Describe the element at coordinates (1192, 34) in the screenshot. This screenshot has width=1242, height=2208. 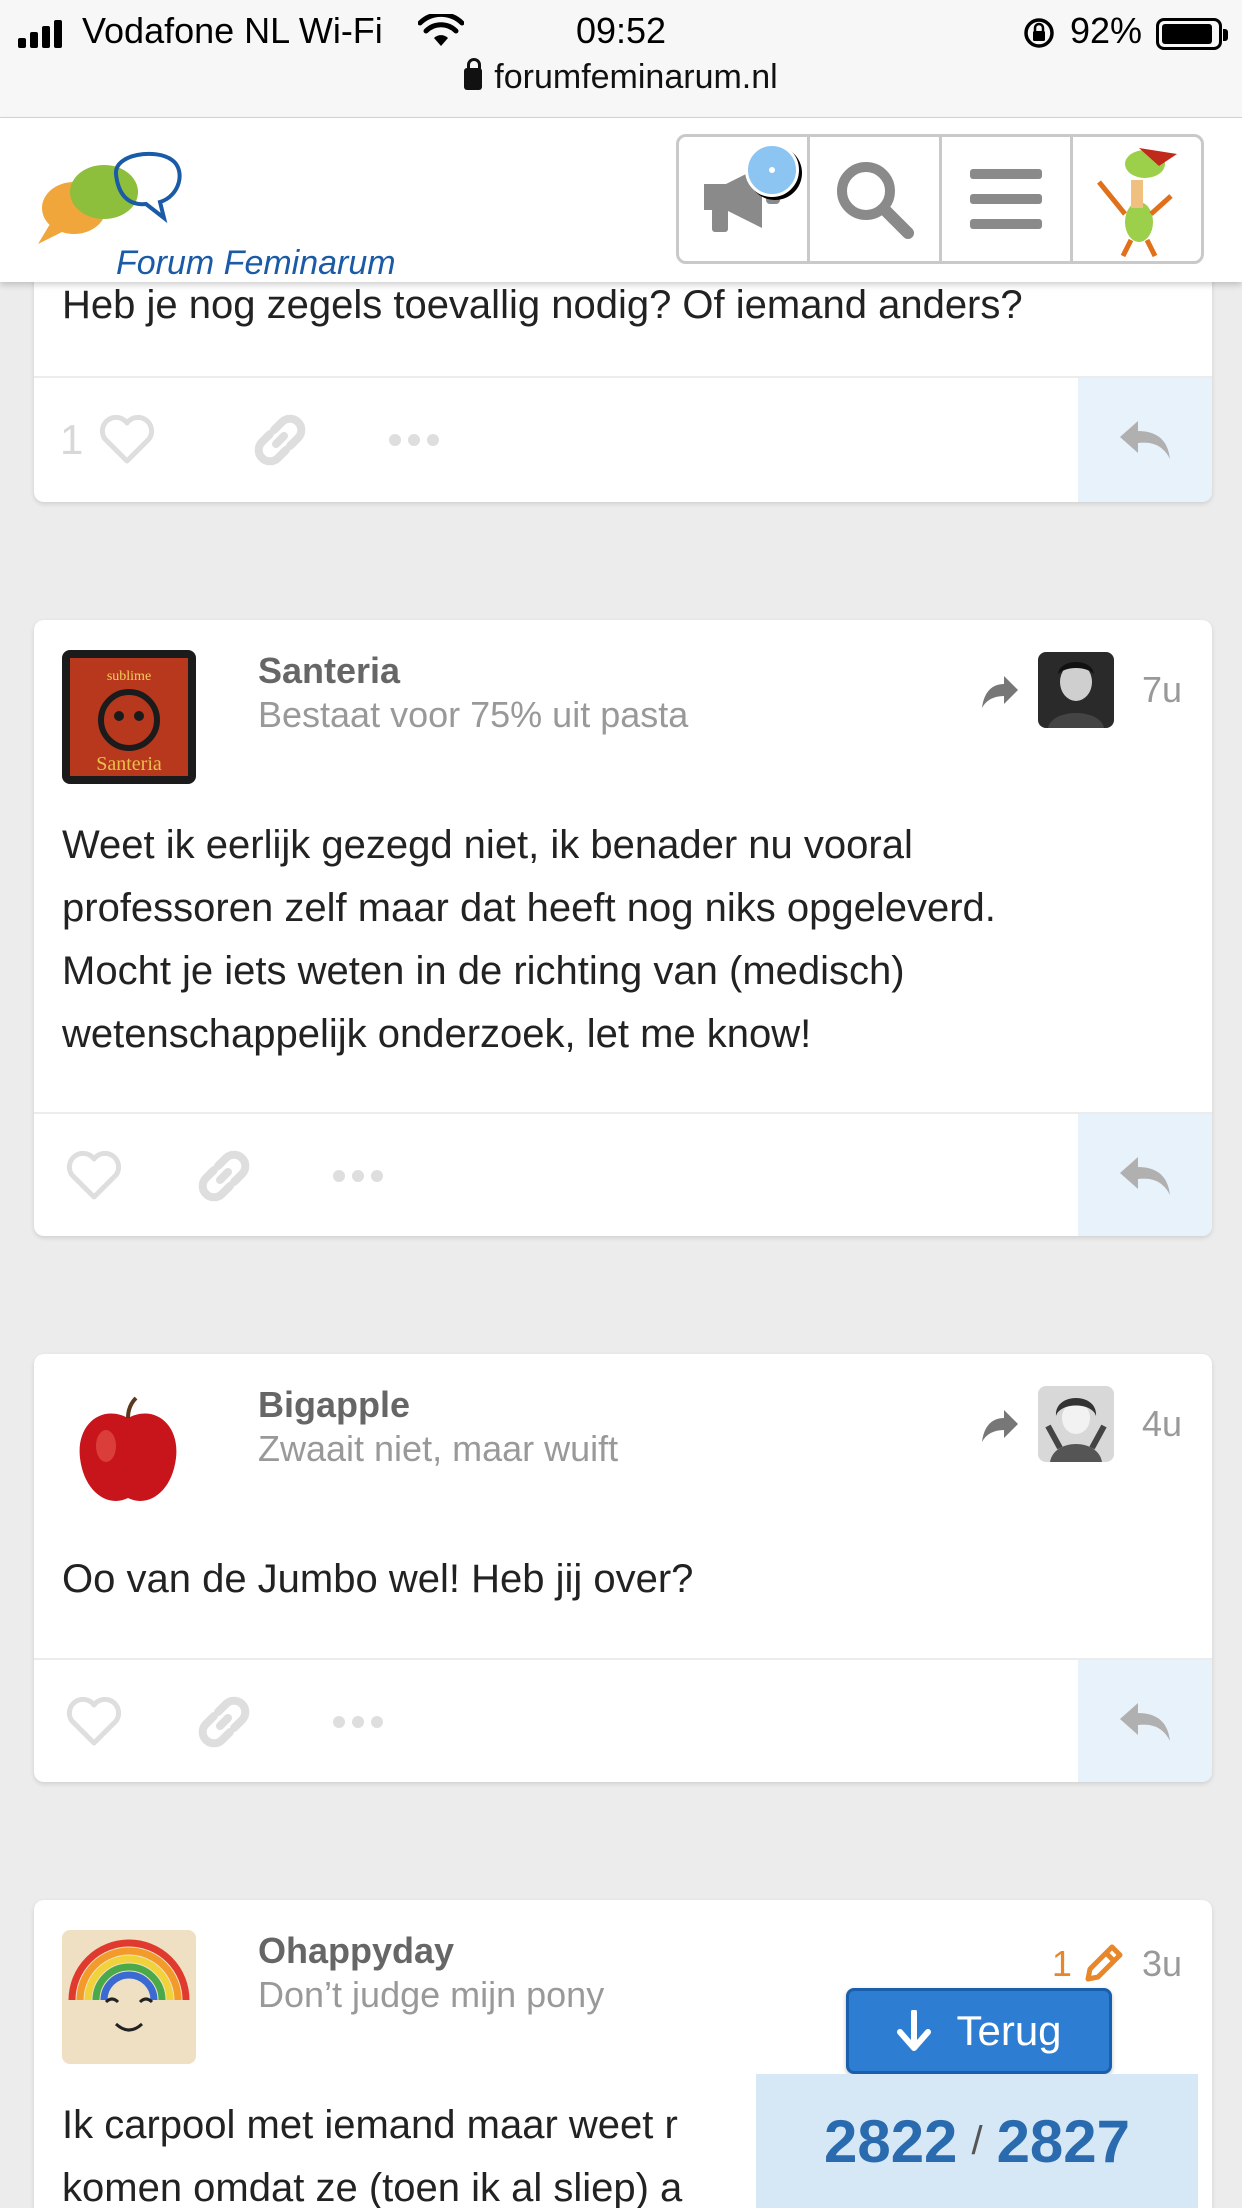
I see `battery-icon` at that location.